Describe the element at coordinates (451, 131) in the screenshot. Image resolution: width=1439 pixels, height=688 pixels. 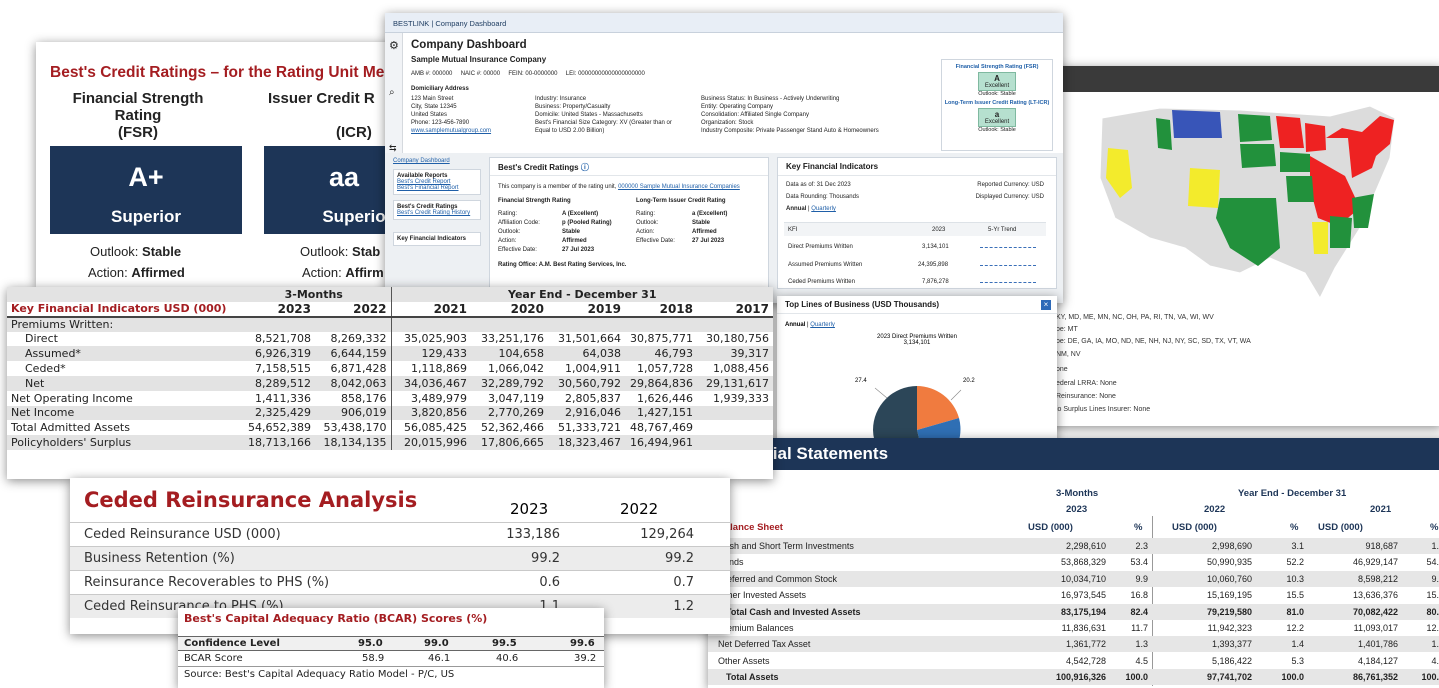
I see `website-link: www.samplemutualgroup.com` at that location.